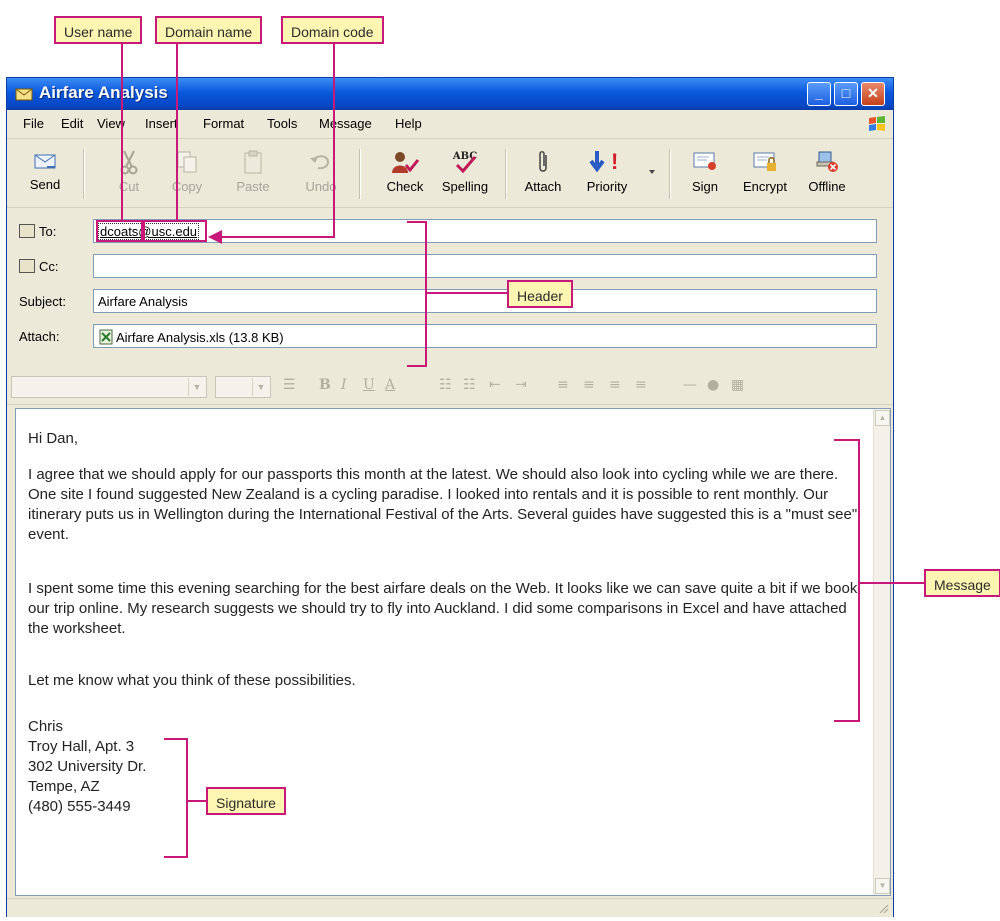 This screenshot has height=921, width=1000. What do you see at coordinates (881, 652) in the screenshot?
I see `vertical-scrollbar: ▲ ▼` at bounding box center [881, 652].